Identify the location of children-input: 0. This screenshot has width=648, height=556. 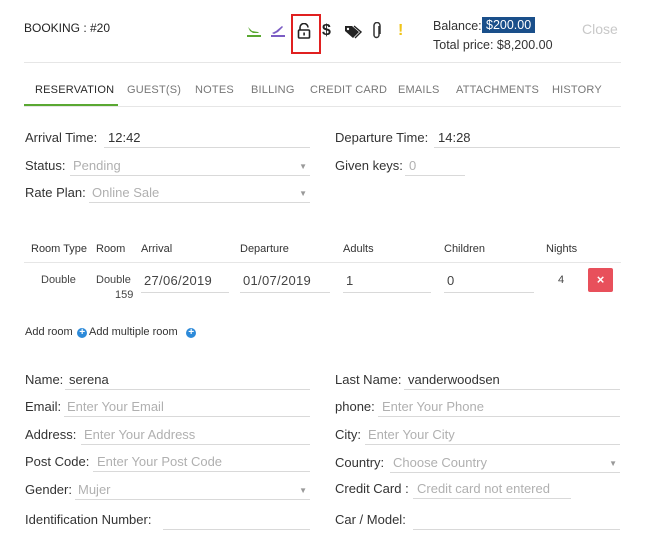
(489, 282).